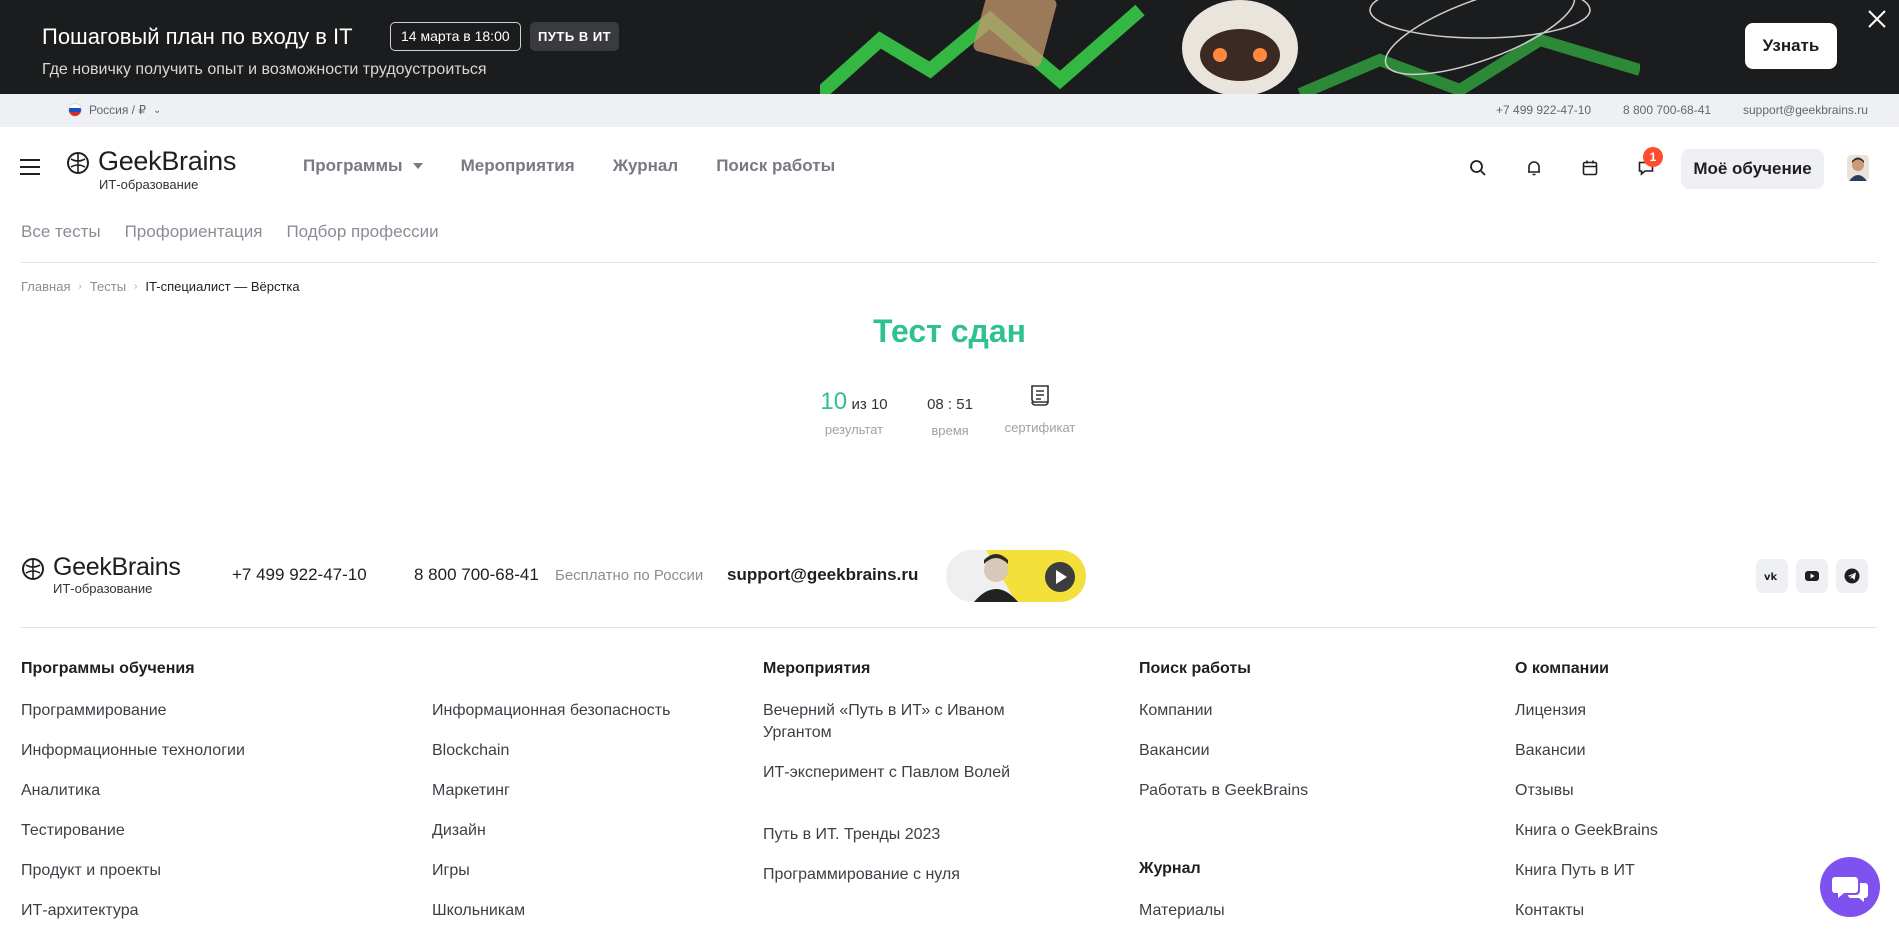  I want to click on promo-video-thumbnail, so click(1016, 576).